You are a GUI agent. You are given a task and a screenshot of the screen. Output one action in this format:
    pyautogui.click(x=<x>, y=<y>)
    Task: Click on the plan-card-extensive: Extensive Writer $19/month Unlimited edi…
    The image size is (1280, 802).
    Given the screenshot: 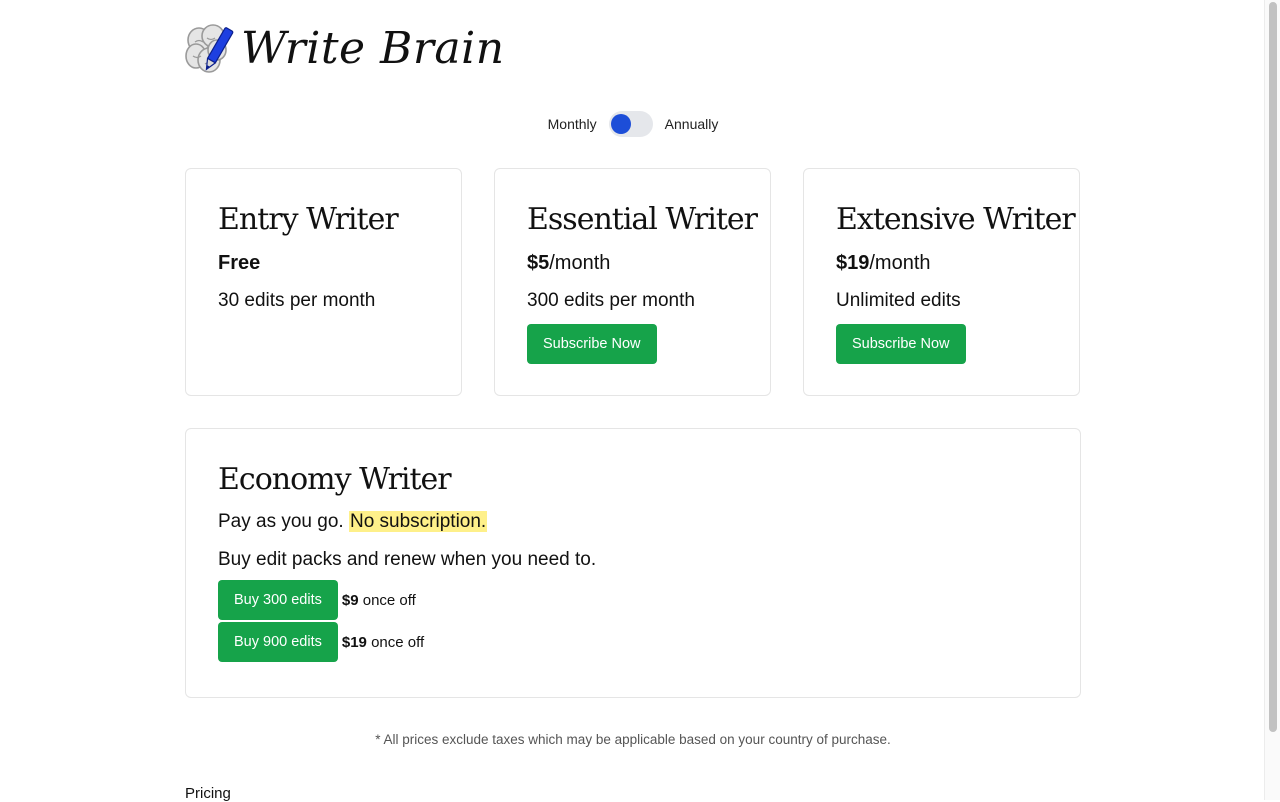 What is the action you would take?
    pyautogui.click(x=941, y=282)
    